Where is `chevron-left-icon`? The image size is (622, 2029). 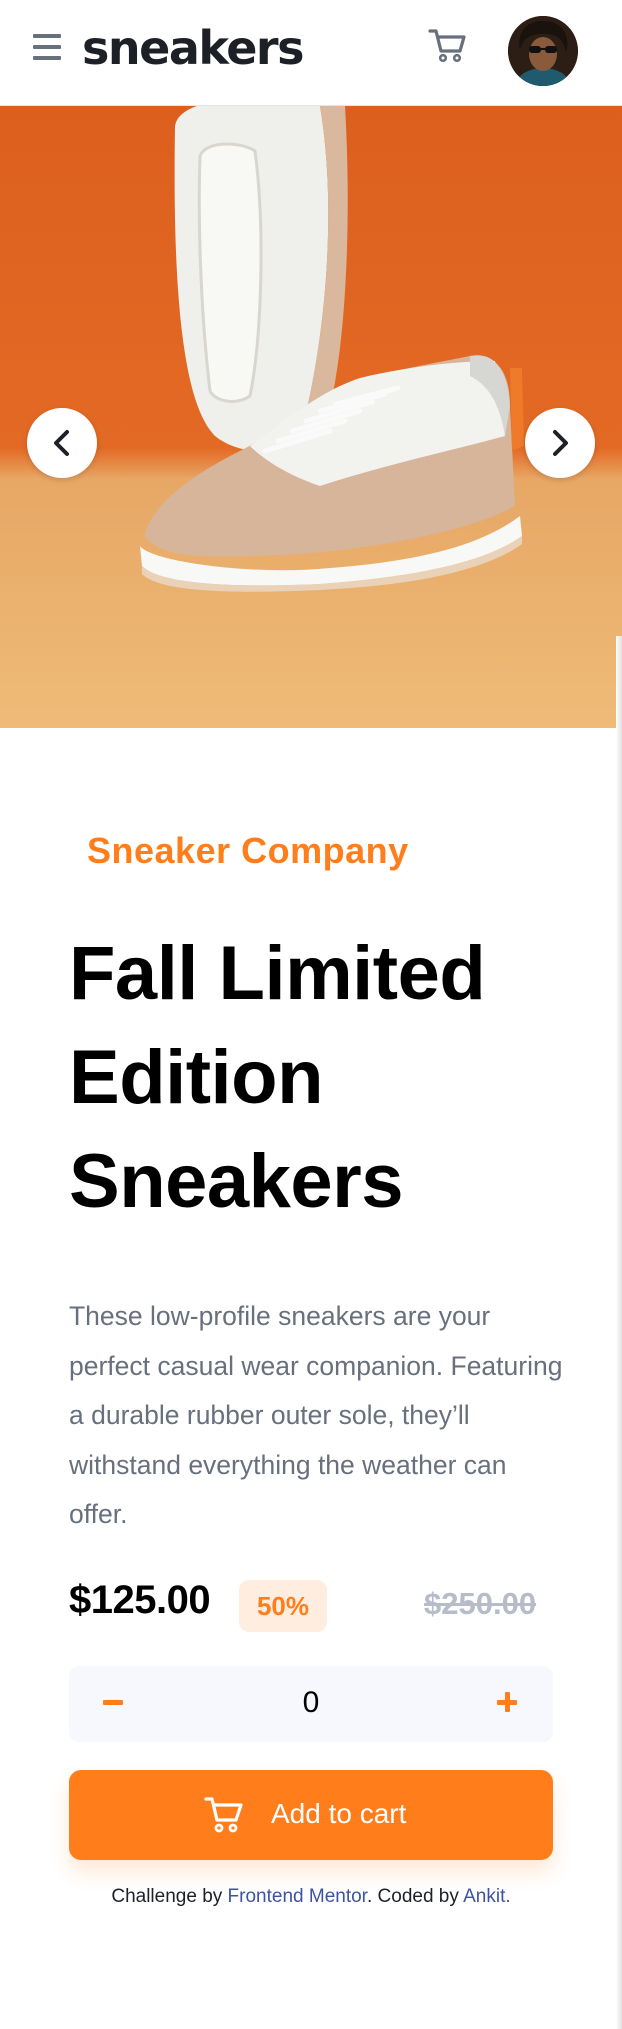 chevron-left-icon is located at coordinates (61, 443).